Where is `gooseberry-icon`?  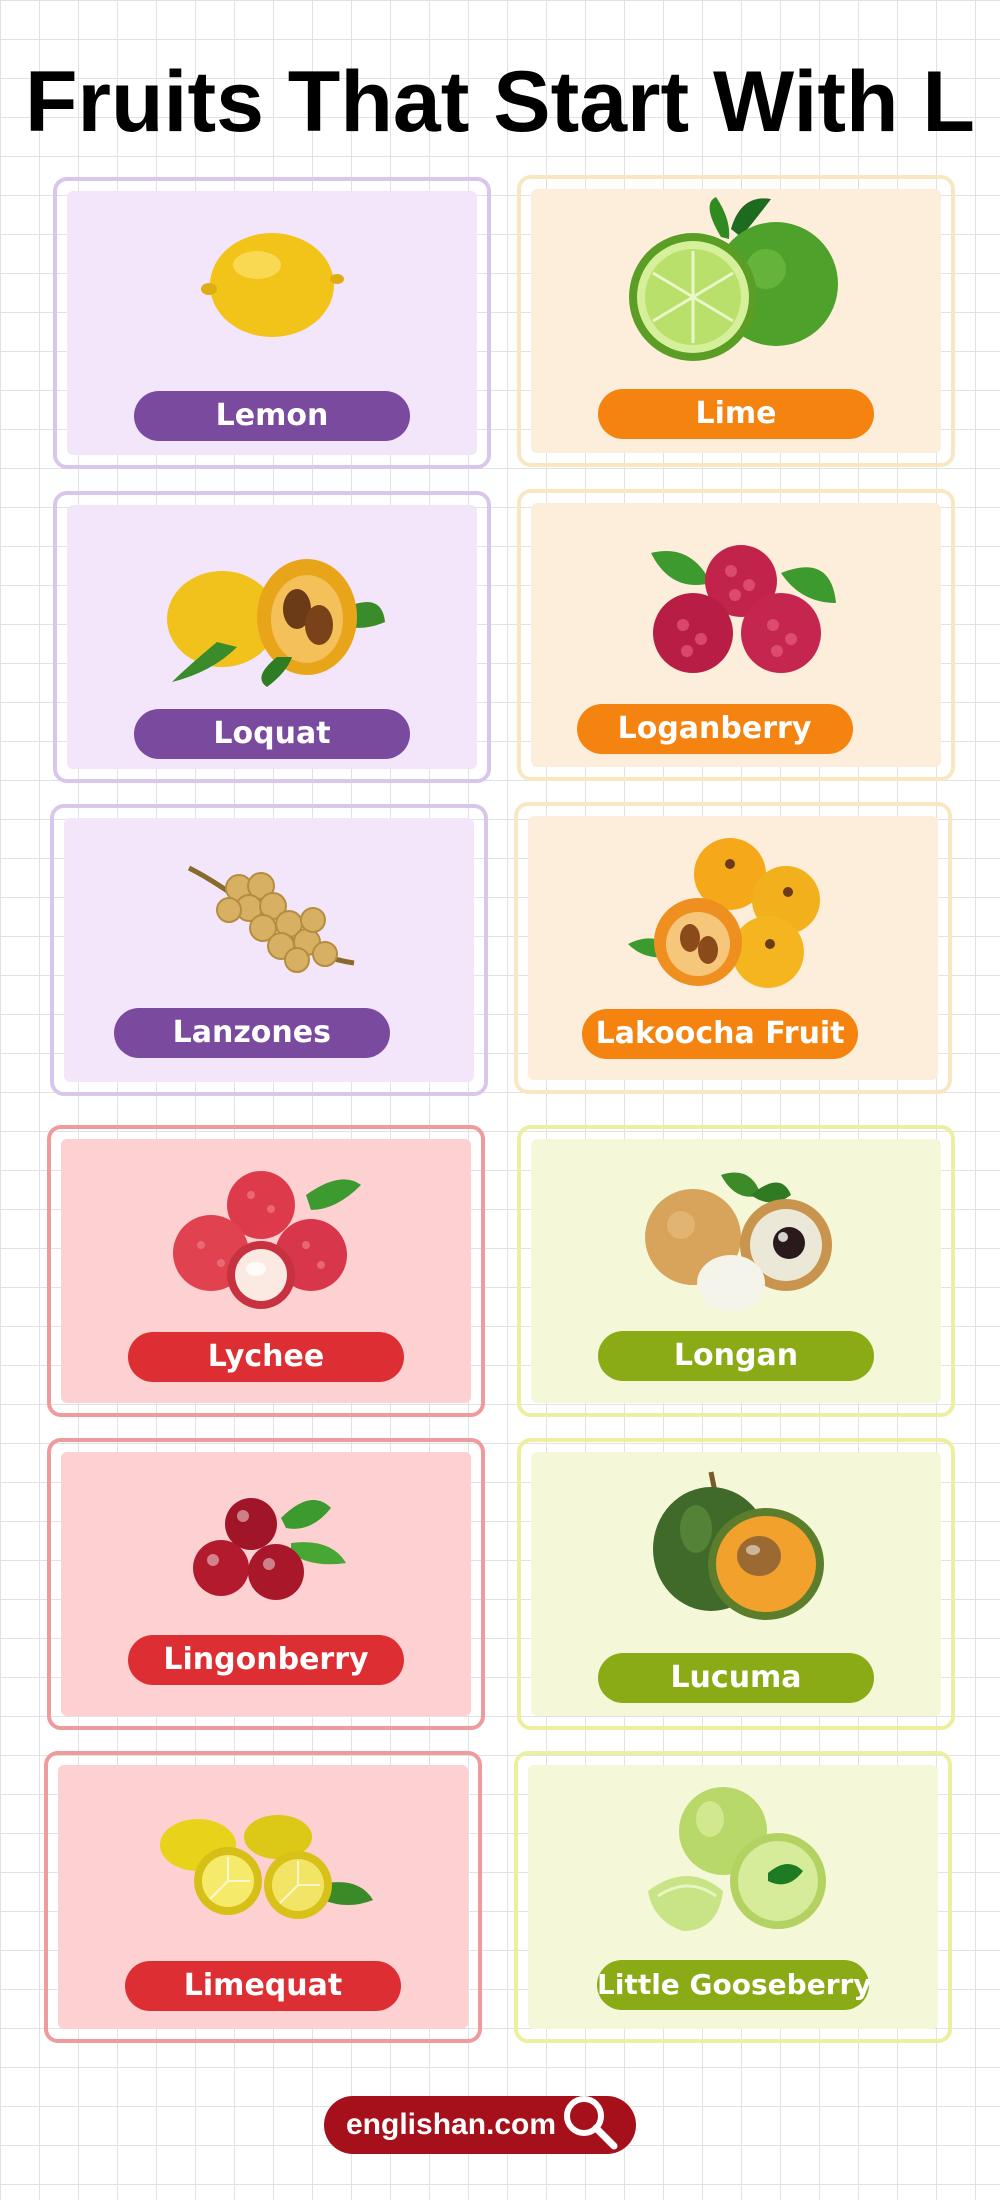 gooseberry-icon is located at coordinates (737, 1859).